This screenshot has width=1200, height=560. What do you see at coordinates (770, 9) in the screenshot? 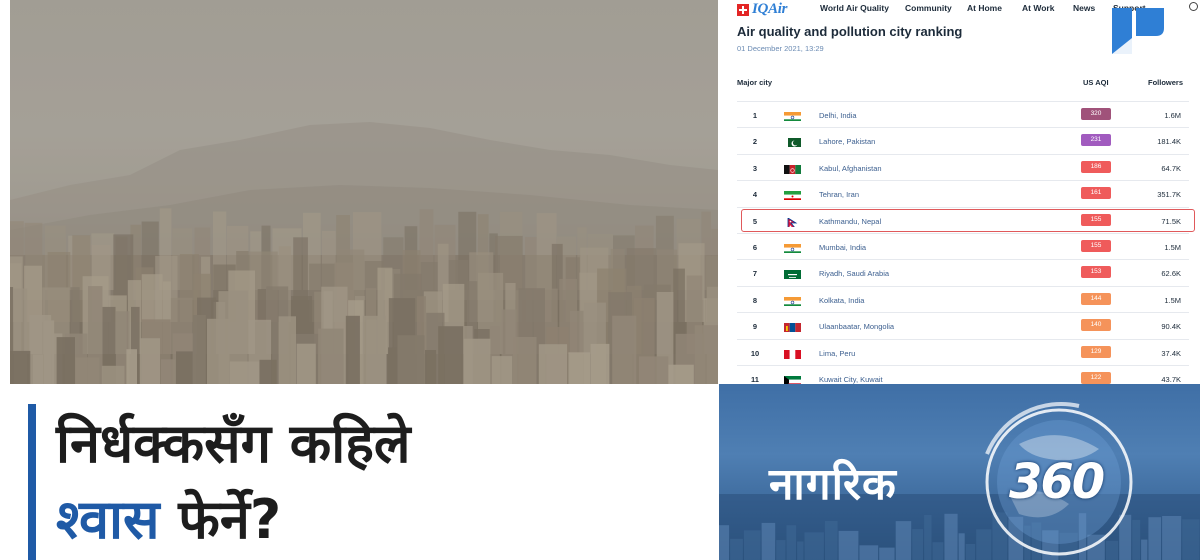
I see `iqair-brand-text: IQAir` at bounding box center [770, 9].